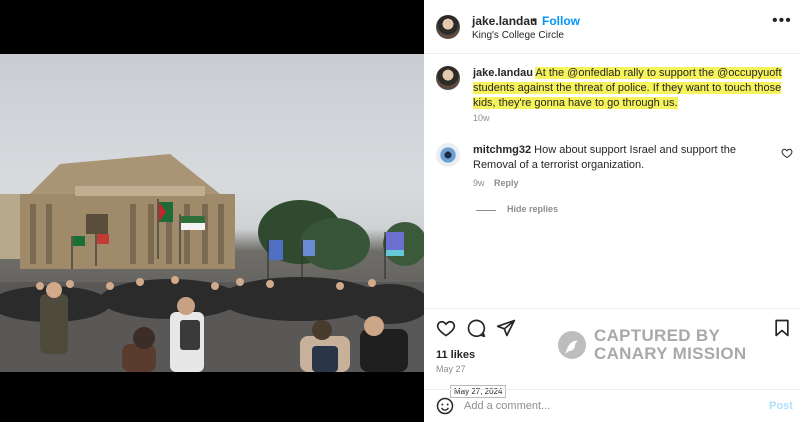  I want to click on emoji-smiley-icon, so click(445, 406).